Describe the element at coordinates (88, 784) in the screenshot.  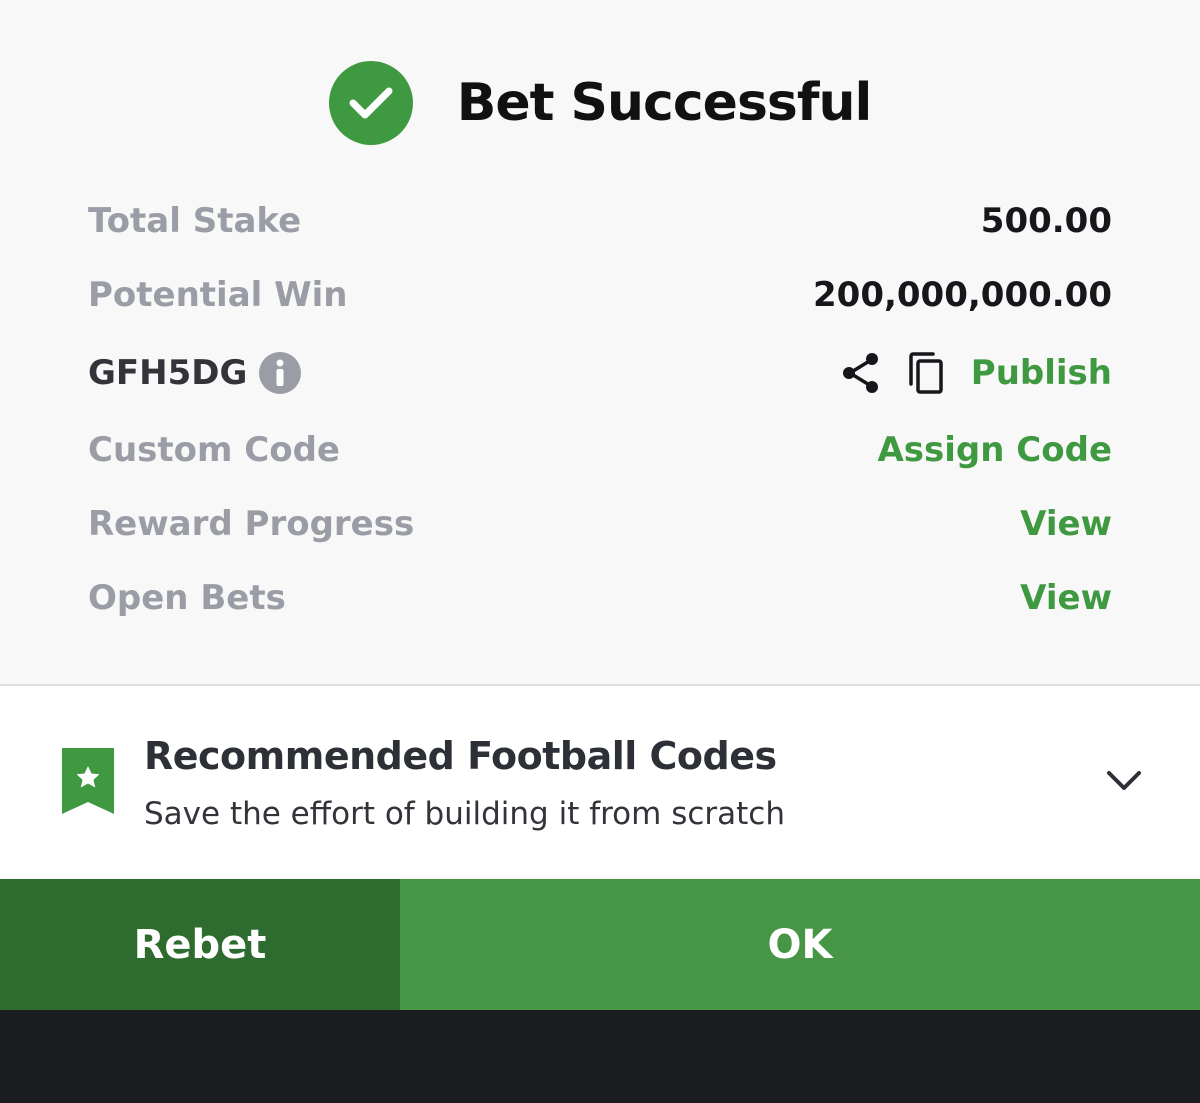
I see `bookmark-star-icon` at that location.